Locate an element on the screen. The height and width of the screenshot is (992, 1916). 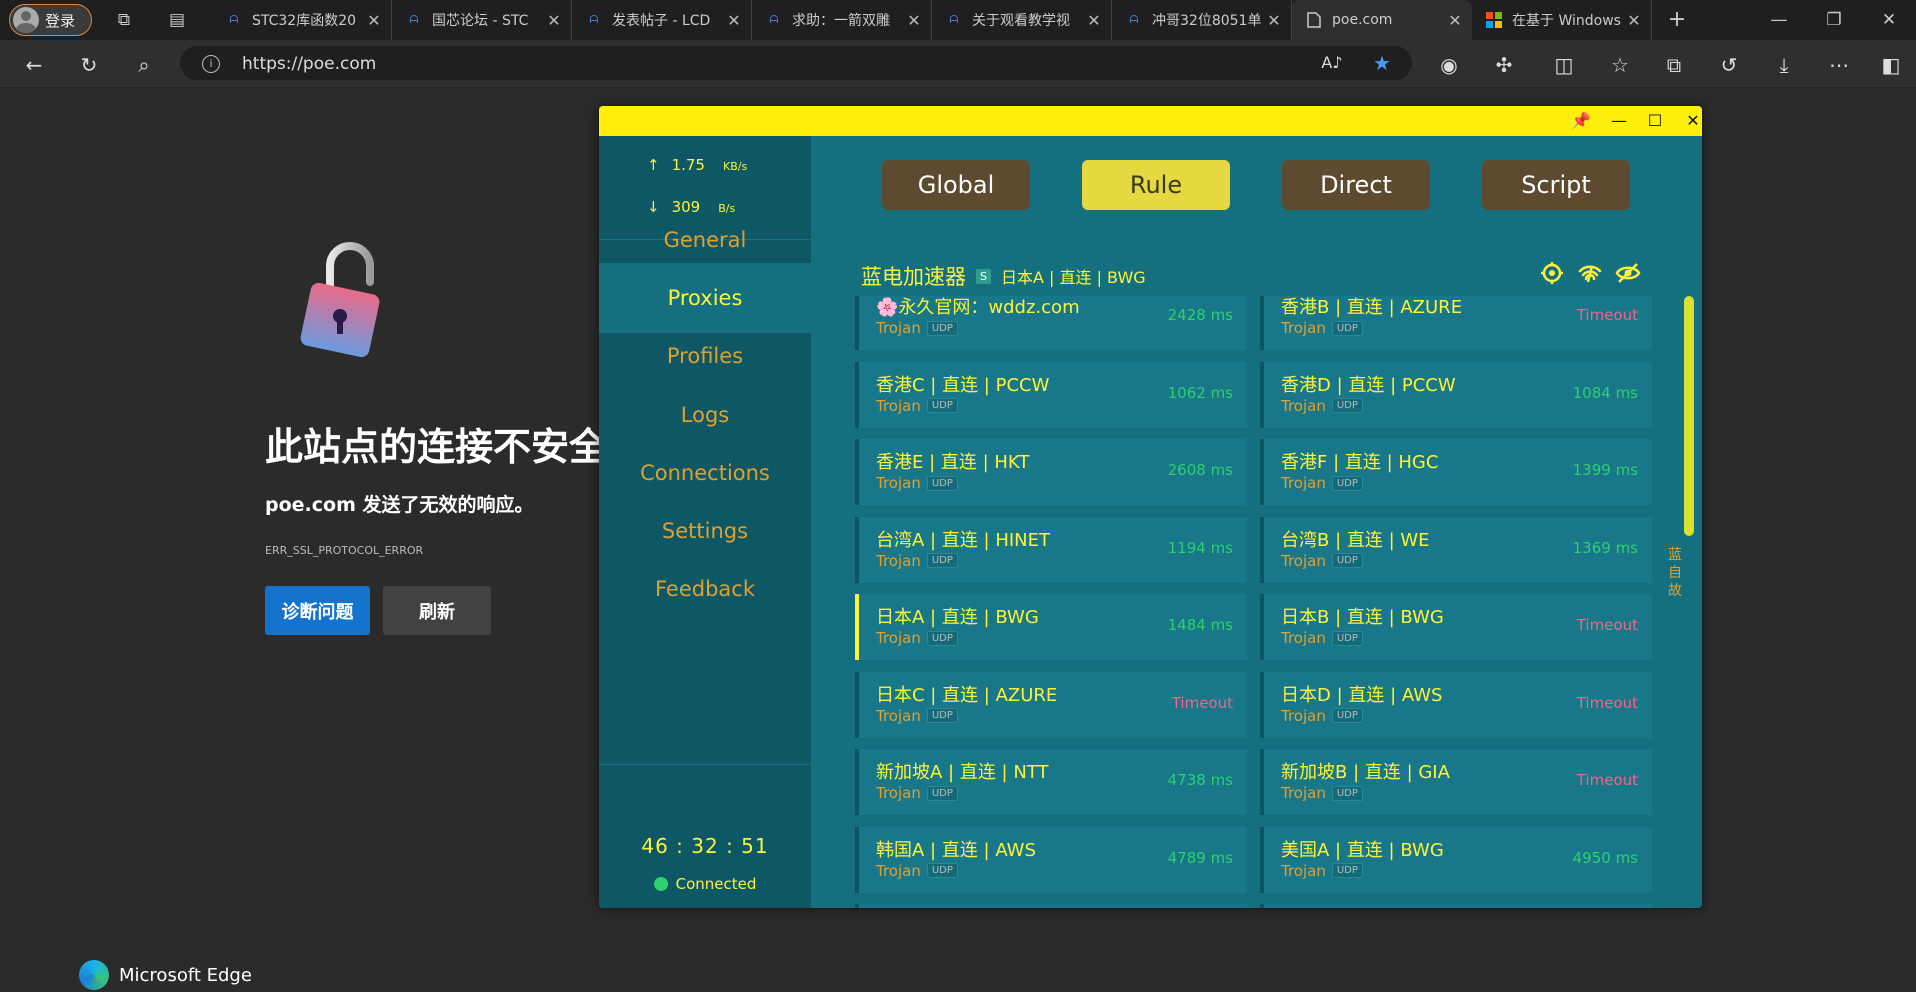
workspaces-icon: ⧉ is located at coordinates (124, 20).